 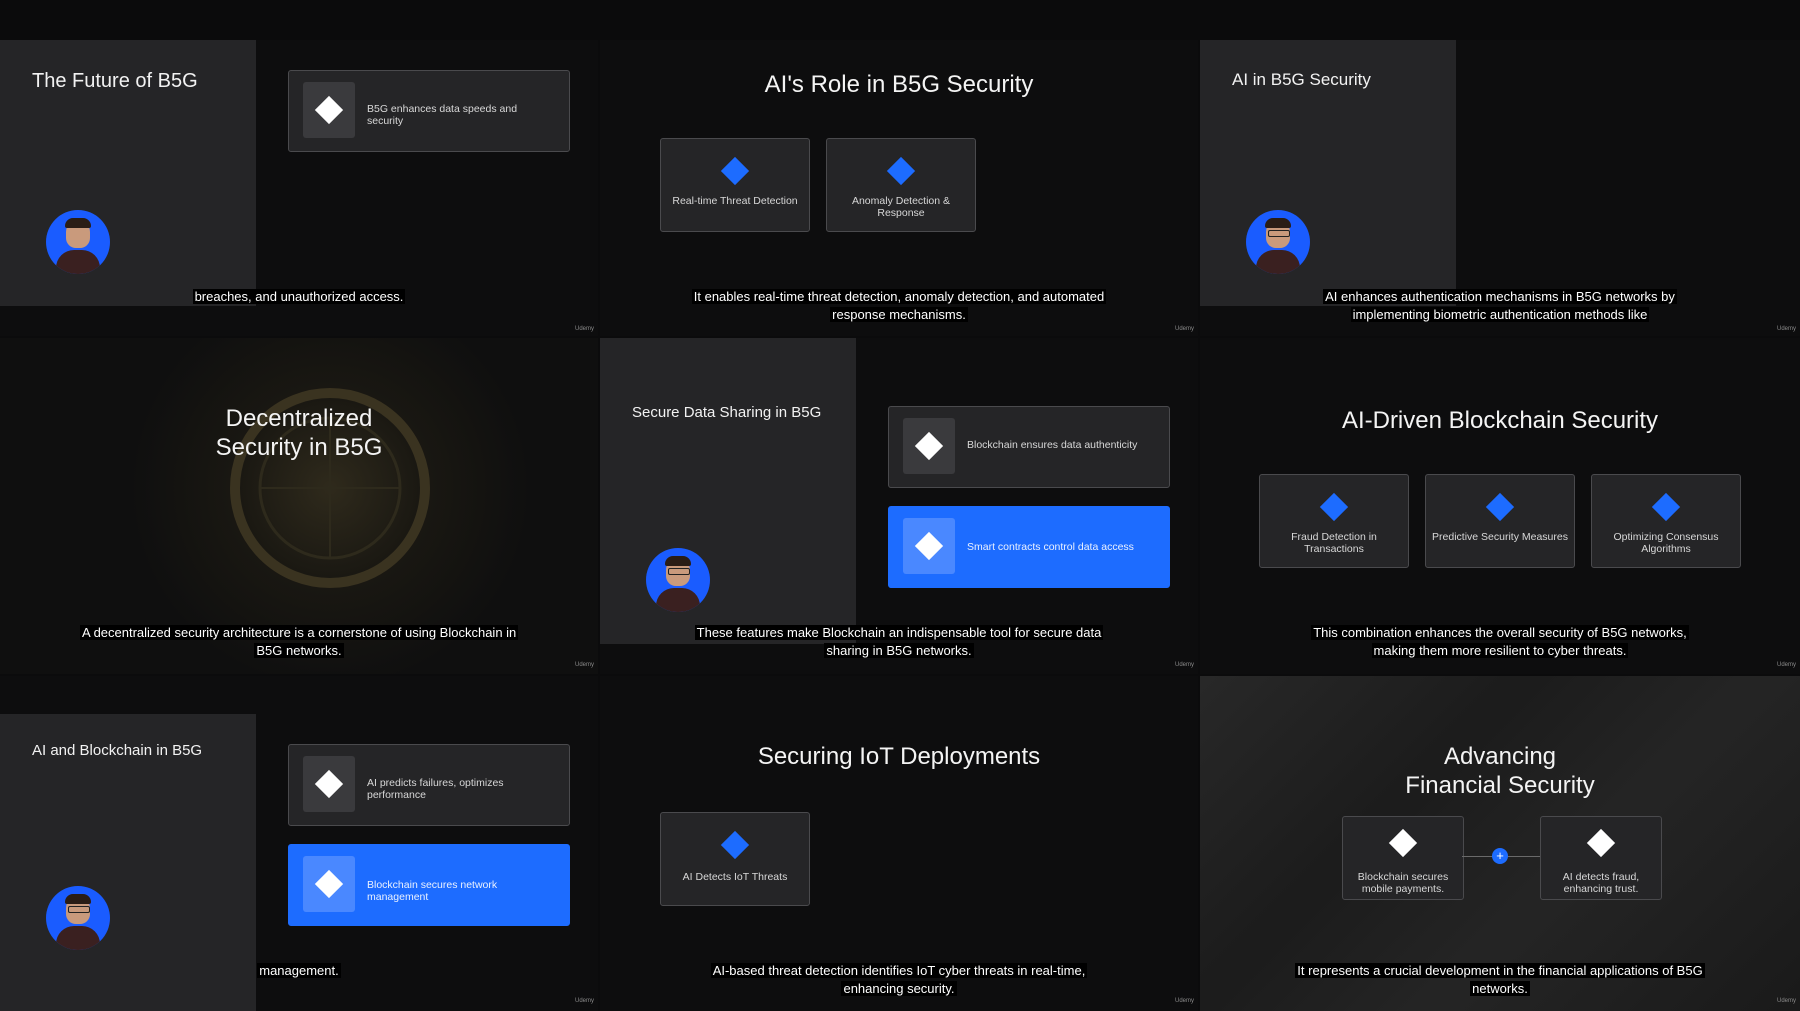 I want to click on slide-title: Secure Data Sharing in B5G, so click(x=727, y=412).